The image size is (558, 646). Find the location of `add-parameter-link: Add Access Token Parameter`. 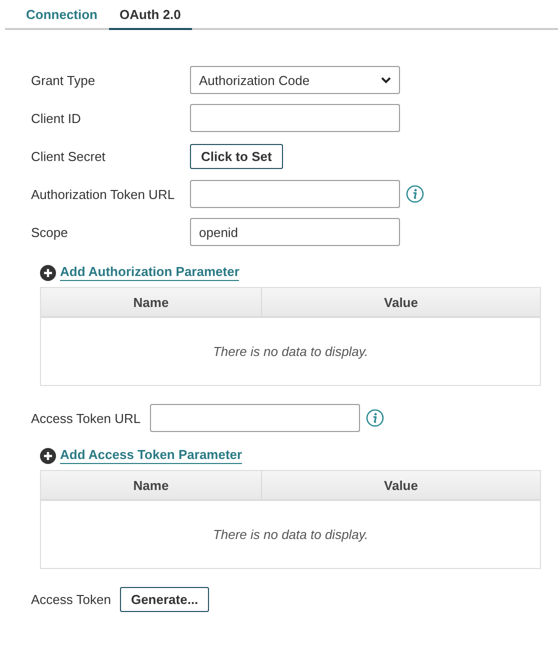

add-parameter-link: Add Access Token Parameter is located at coordinates (151, 455).